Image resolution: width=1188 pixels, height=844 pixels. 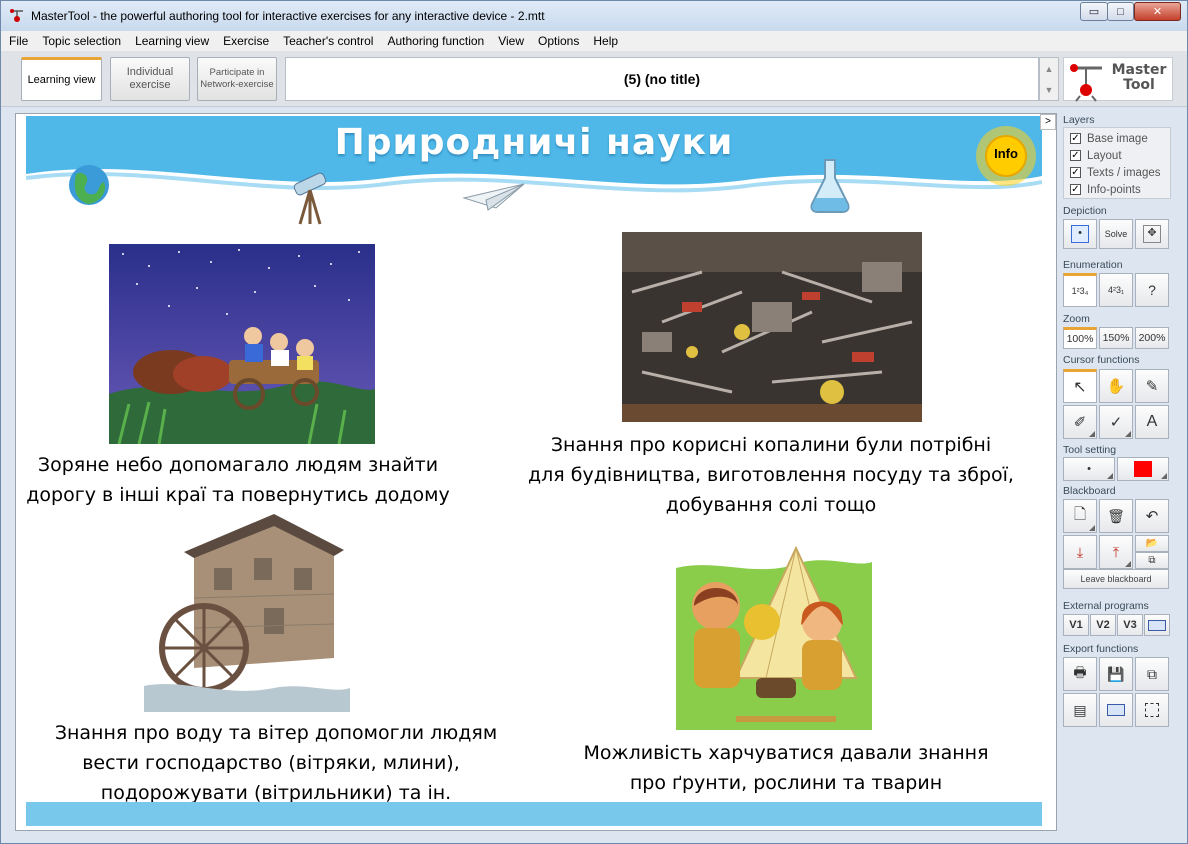 What do you see at coordinates (1152, 710) in the screenshot?
I see `crop-button` at bounding box center [1152, 710].